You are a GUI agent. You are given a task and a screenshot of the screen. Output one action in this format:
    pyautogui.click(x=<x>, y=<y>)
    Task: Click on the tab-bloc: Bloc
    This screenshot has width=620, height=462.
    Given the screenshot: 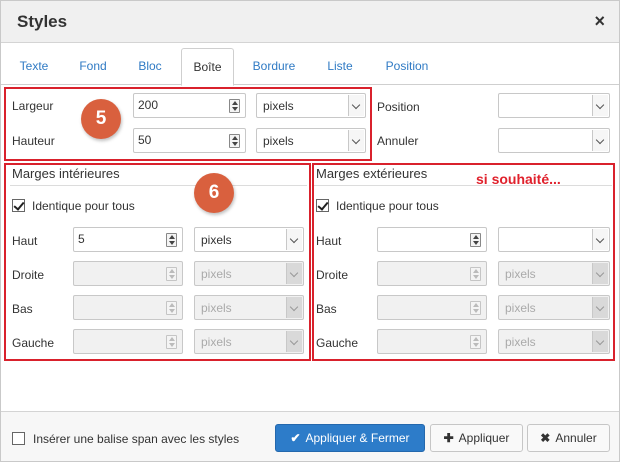 What is the action you would take?
    pyautogui.click(x=150, y=66)
    